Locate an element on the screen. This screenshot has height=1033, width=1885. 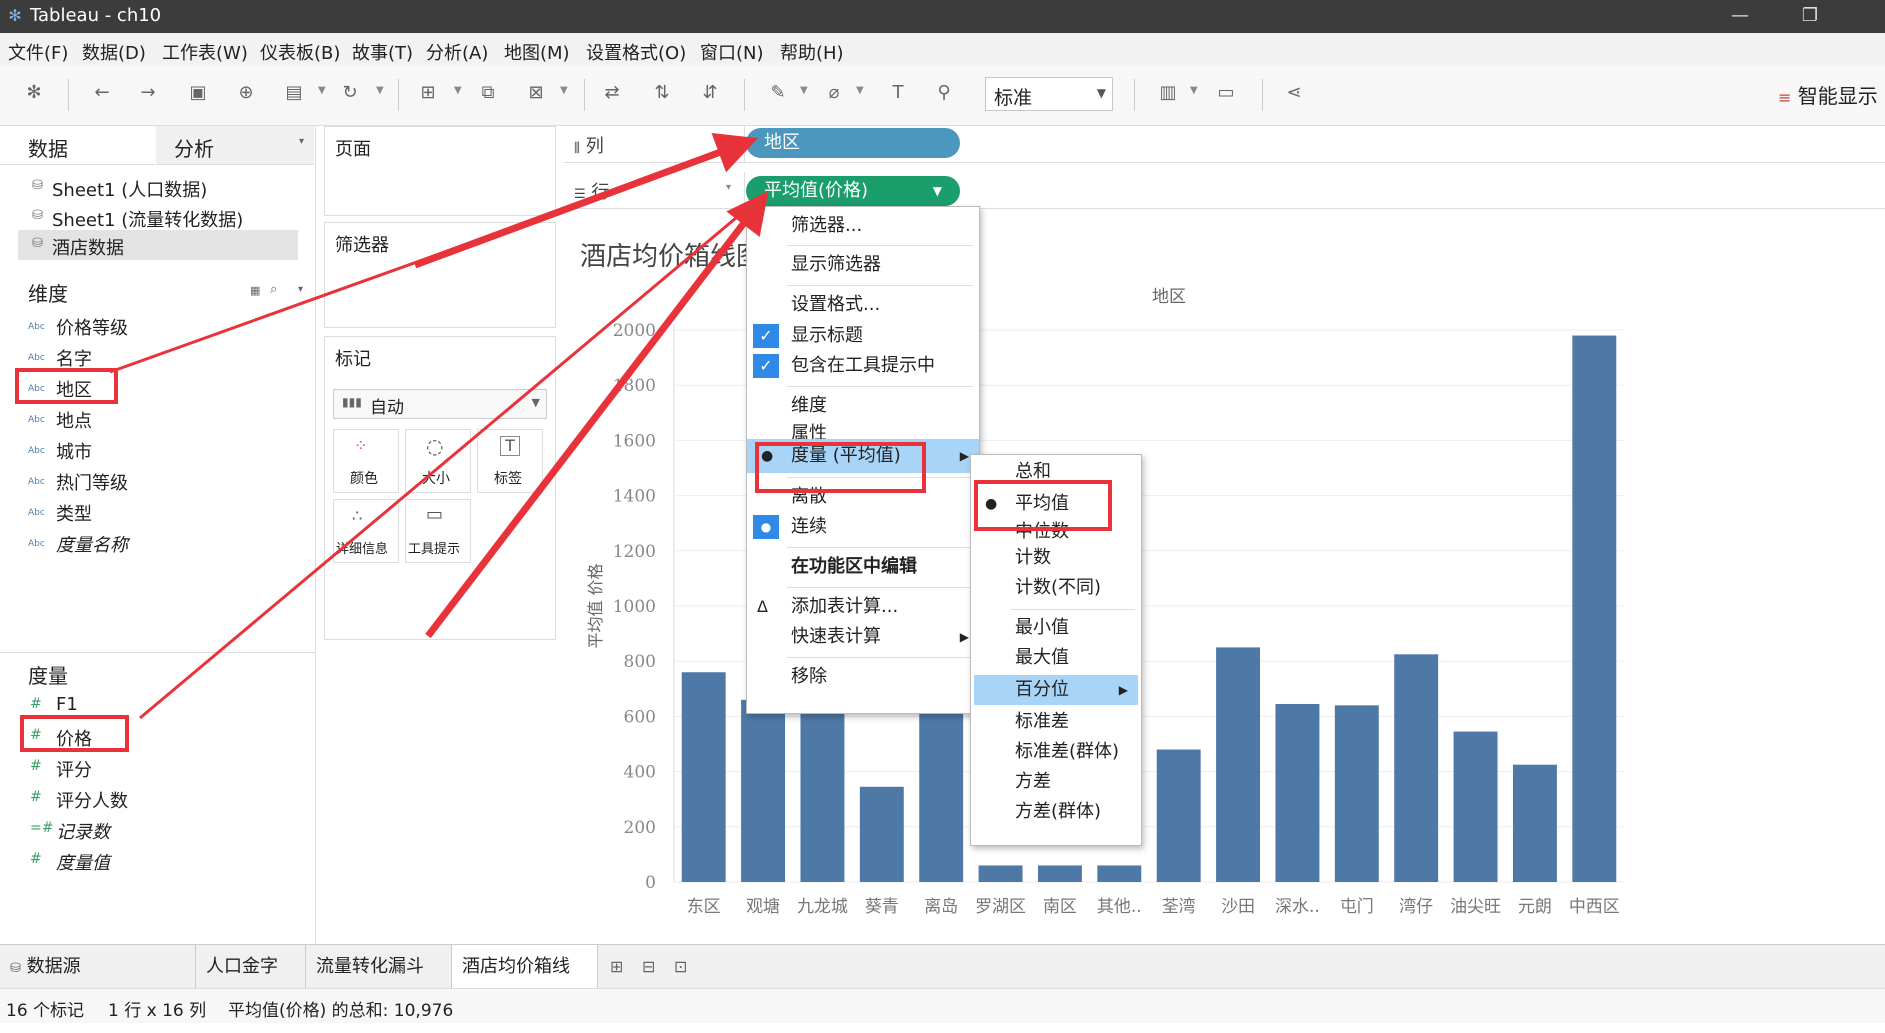
share-icon: ⋖ is located at coordinates (1294, 93).